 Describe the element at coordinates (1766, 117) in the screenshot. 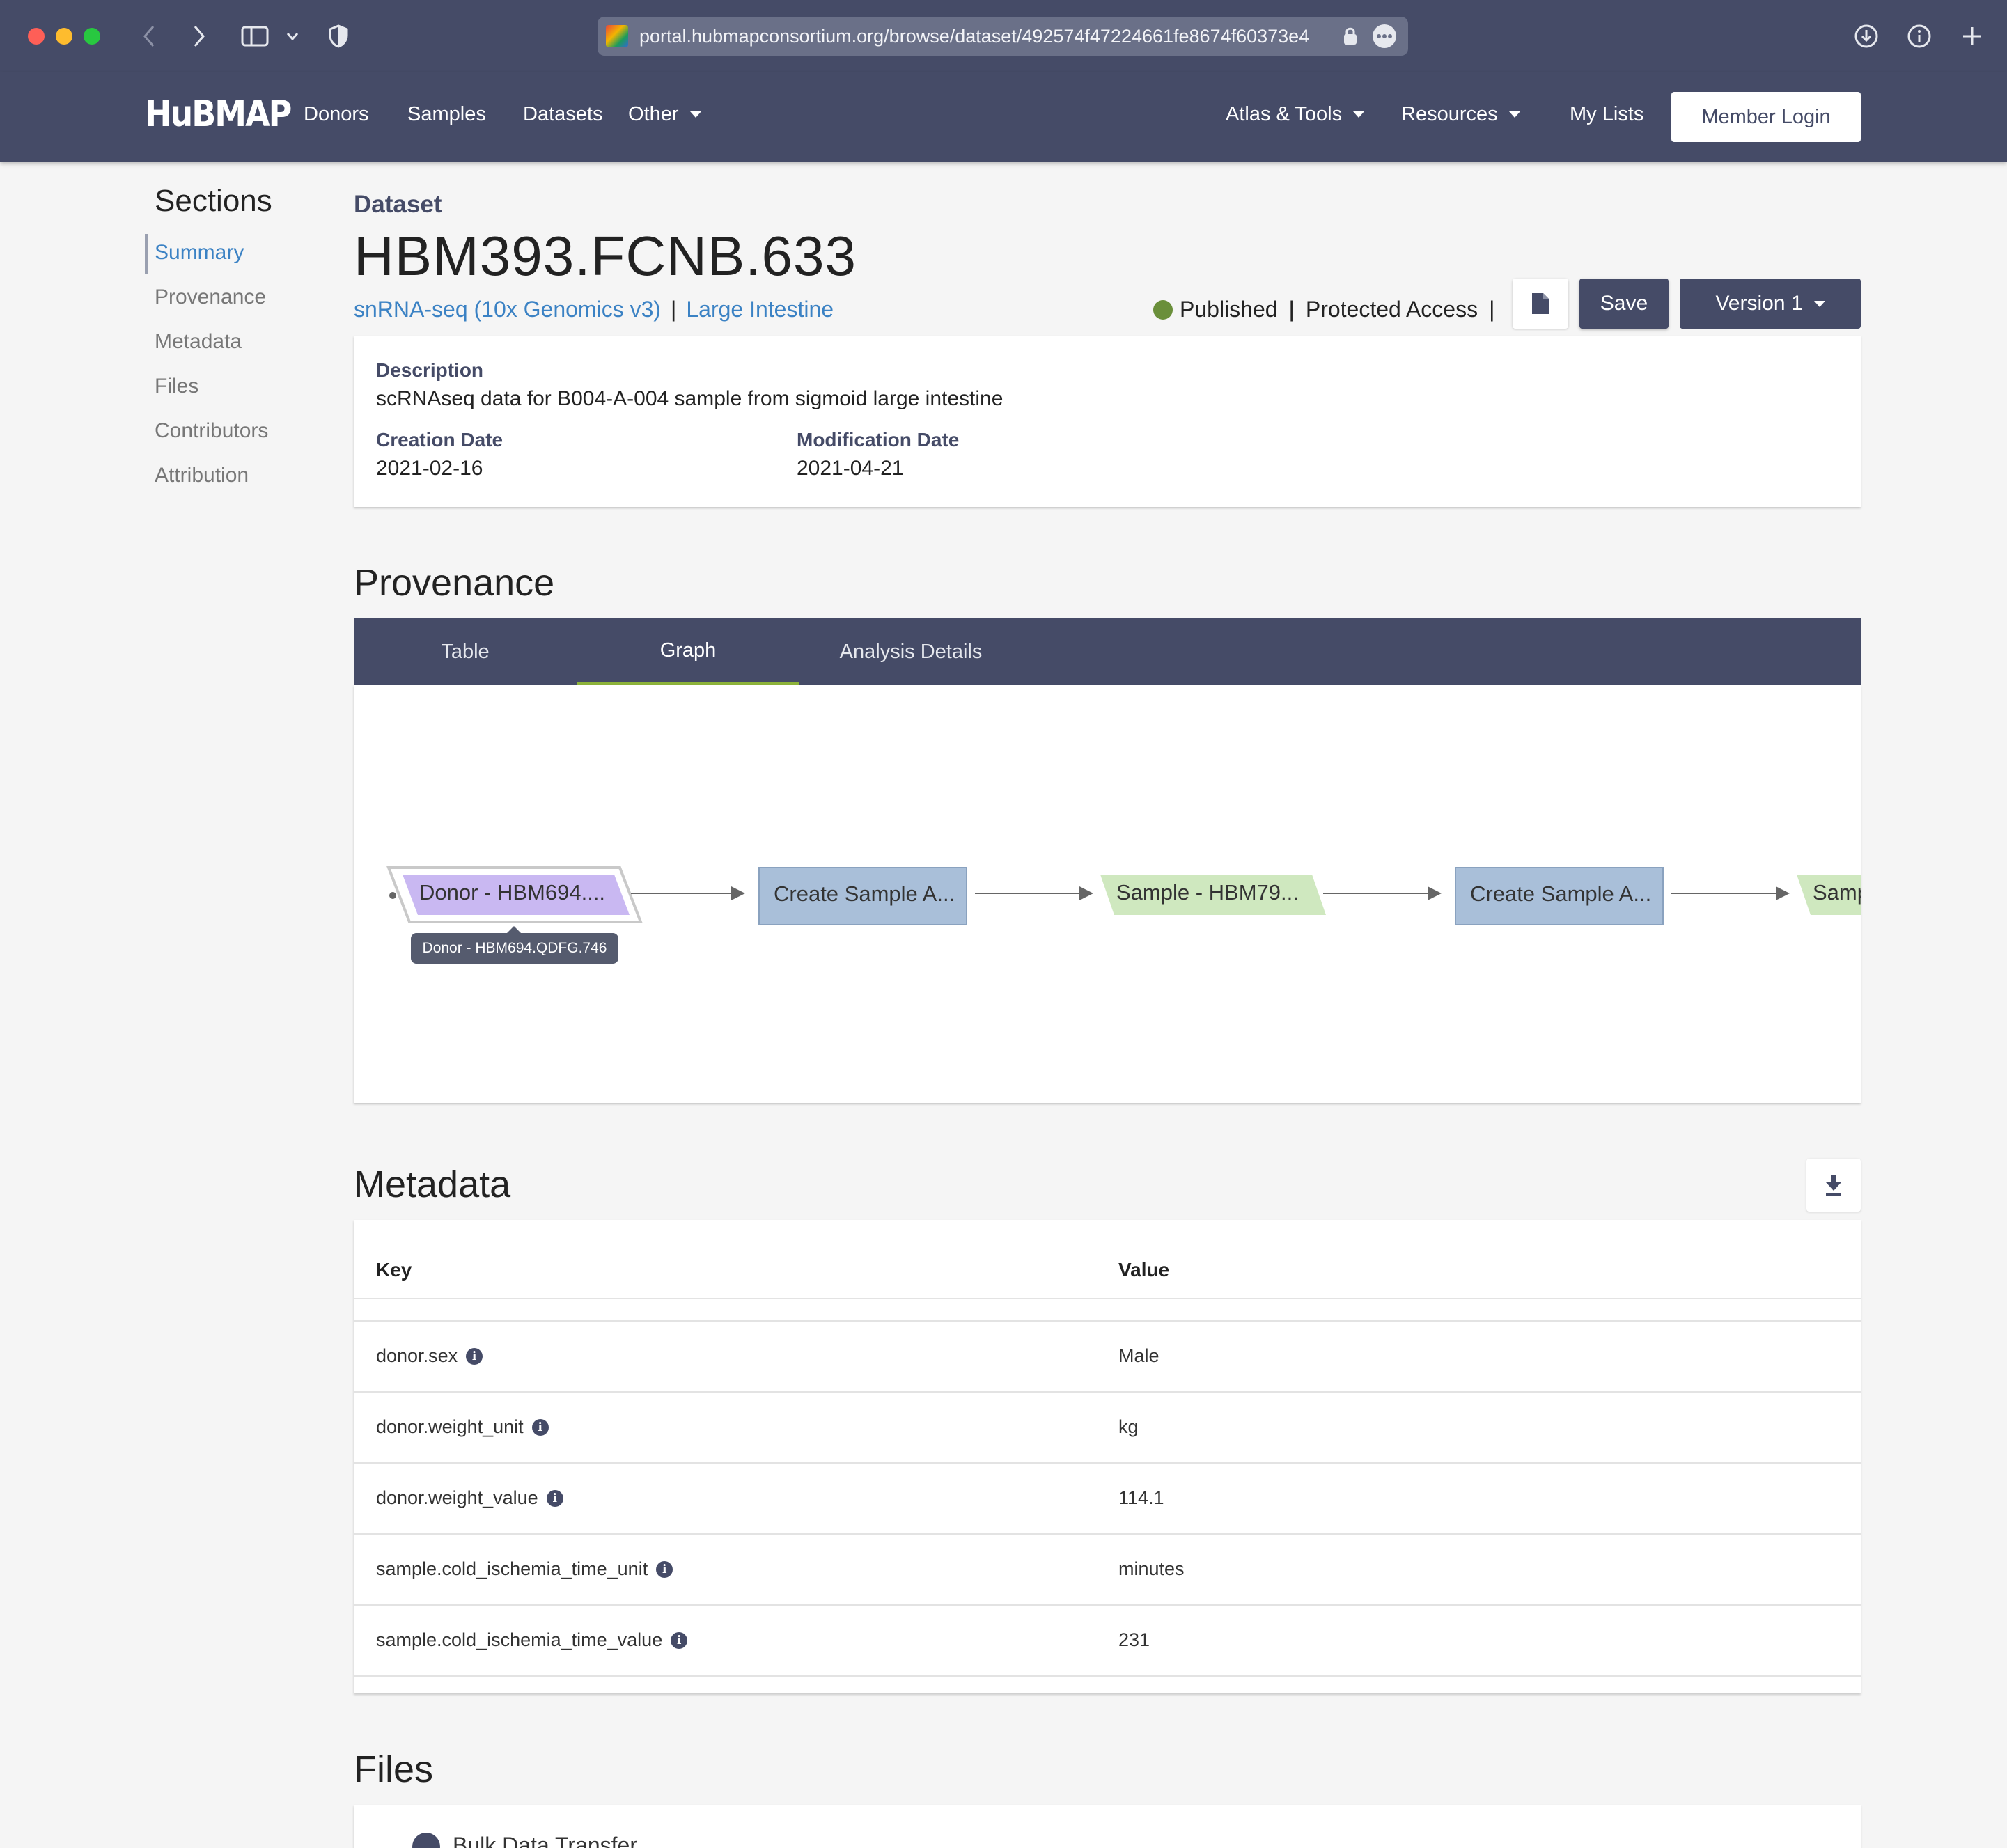

I see `member-login-button: Member Login` at that location.